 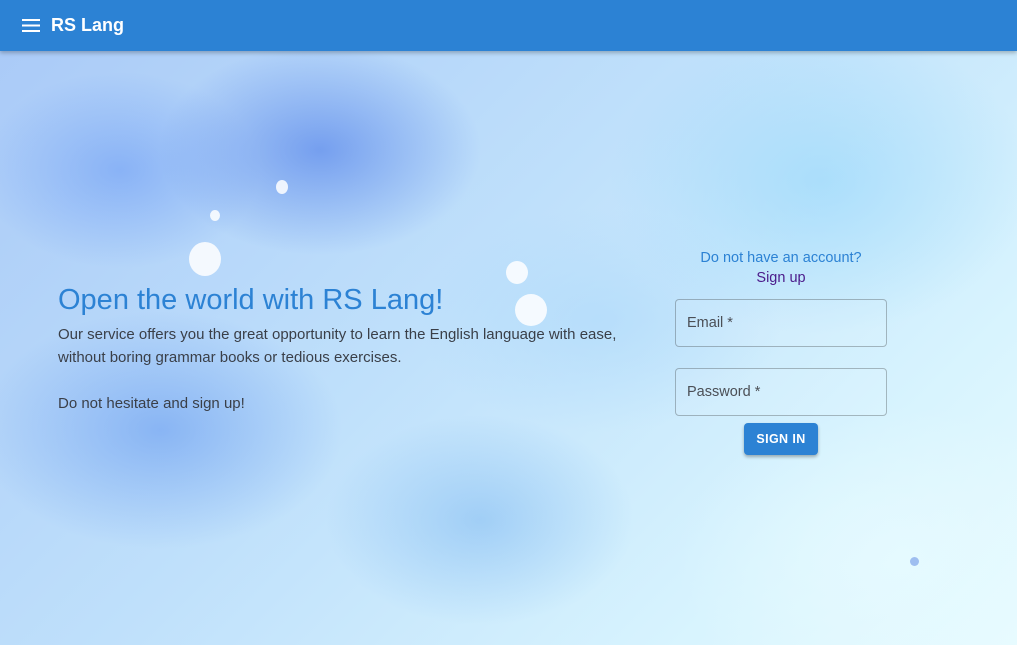 I want to click on password-field: Password *, so click(x=781, y=392).